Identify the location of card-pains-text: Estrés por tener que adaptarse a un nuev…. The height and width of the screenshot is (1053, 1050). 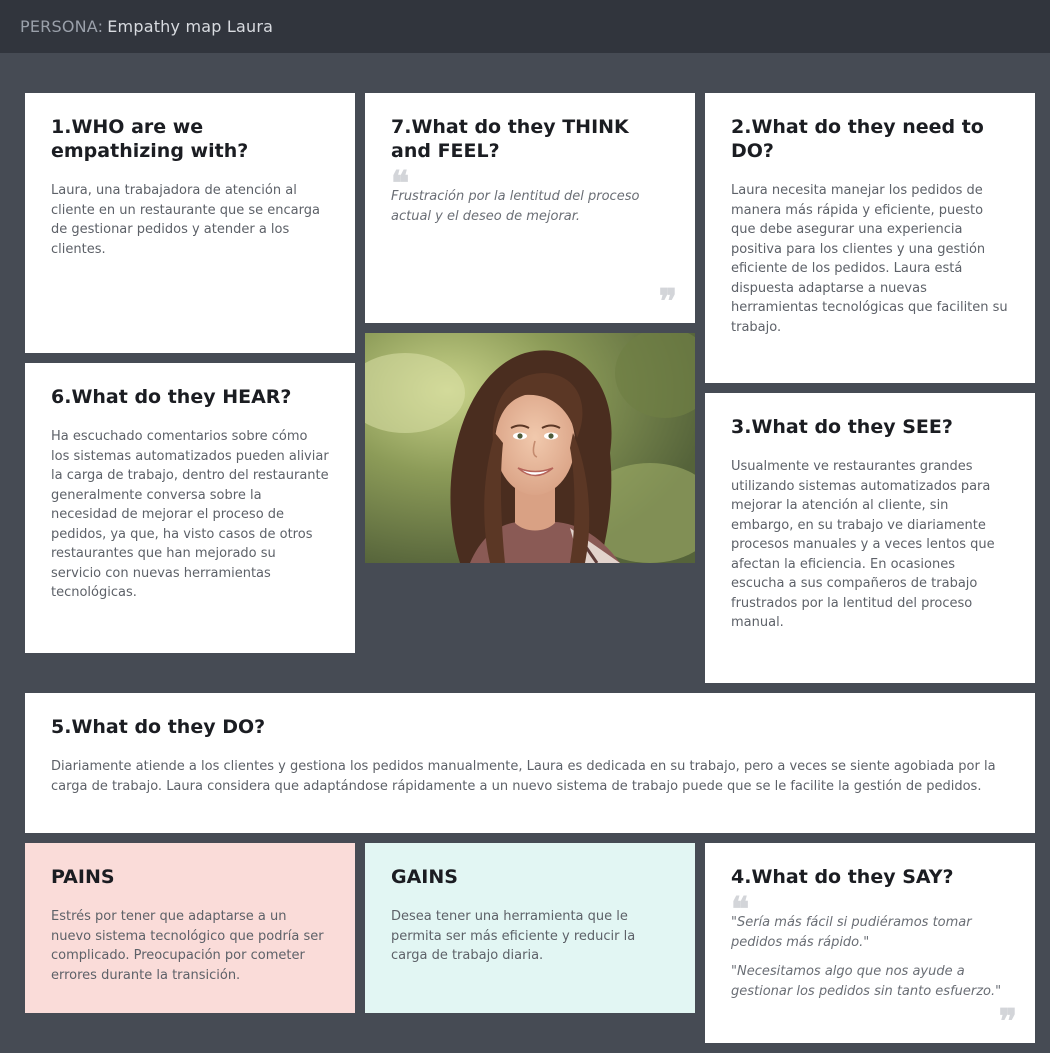
(187, 946).